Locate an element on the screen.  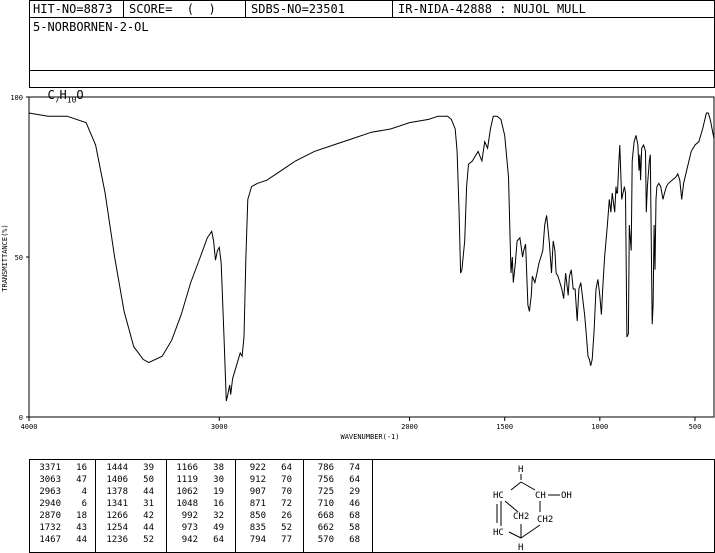
peak-wavenumber: 1048 is located at coordinates (187, 504).